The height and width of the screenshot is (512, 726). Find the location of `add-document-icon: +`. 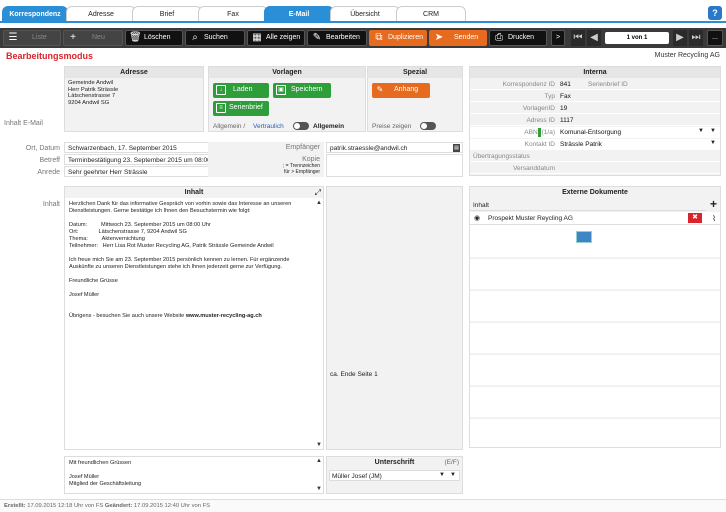

add-document-icon: + is located at coordinates (713, 204).